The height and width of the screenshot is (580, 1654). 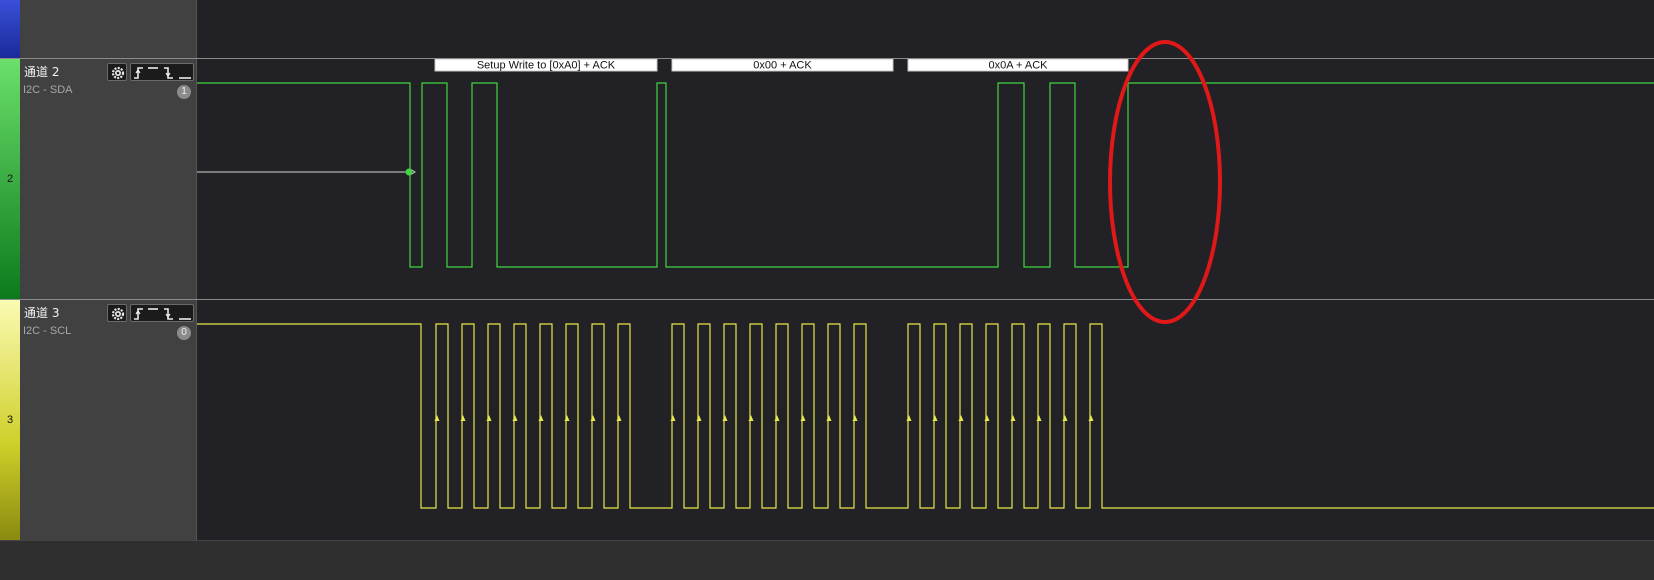 I want to click on decoded-frame-label: Setup Write to [0xA0] + ACK, so click(x=546, y=66).